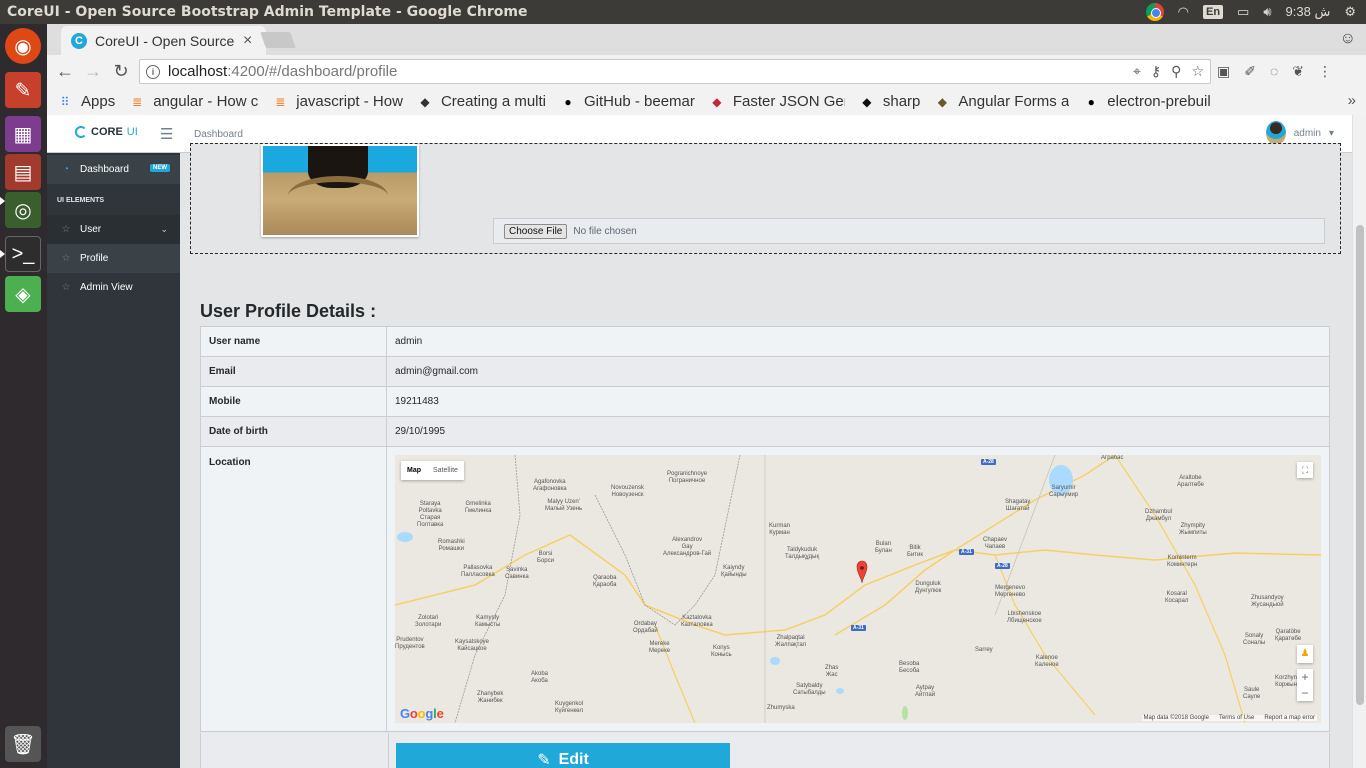  Describe the element at coordinates (1305, 677) in the screenshot. I see `zoom-in-icon: +` at that location.